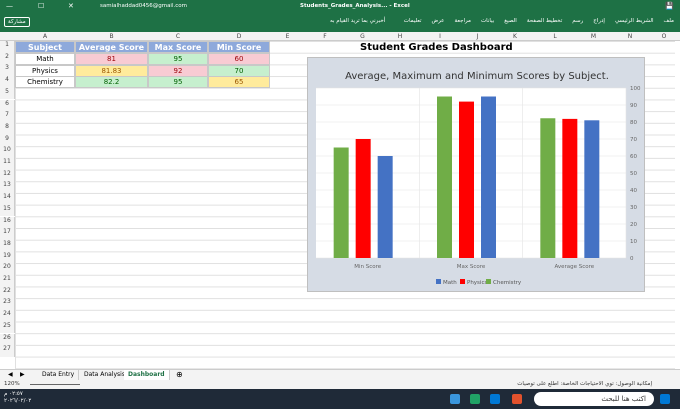 The width and height of the screenshot is (680, 409). I want to click on column-header: I, so click(440, 36).